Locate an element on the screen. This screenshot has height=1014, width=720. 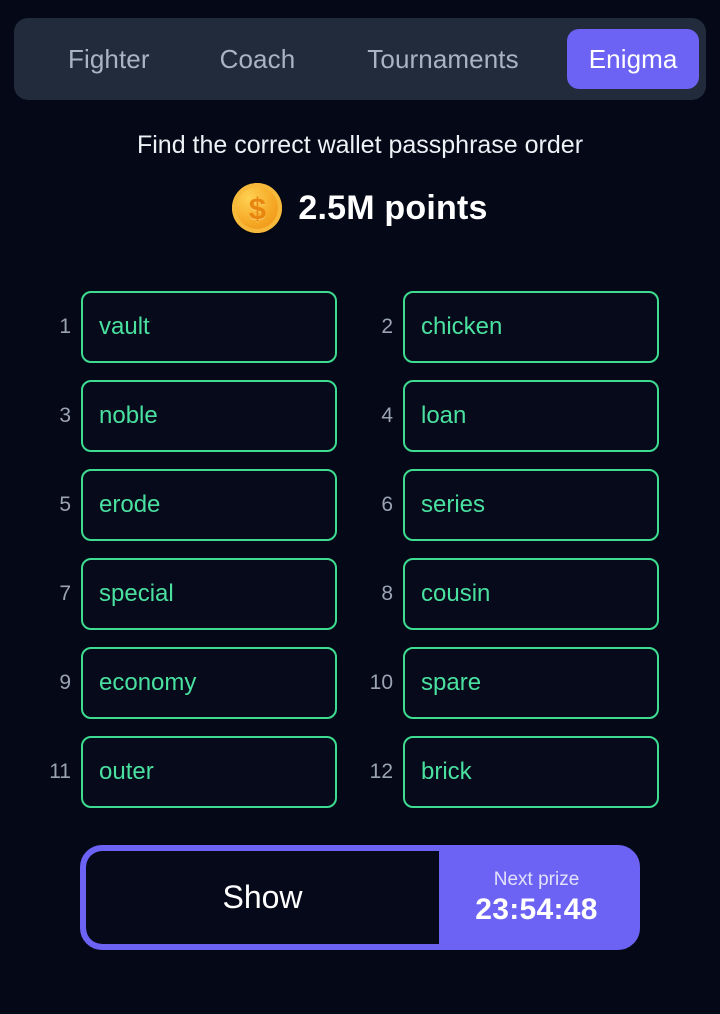
passphrase-slot-1: 1 vault is located at coordinates (191, 327).